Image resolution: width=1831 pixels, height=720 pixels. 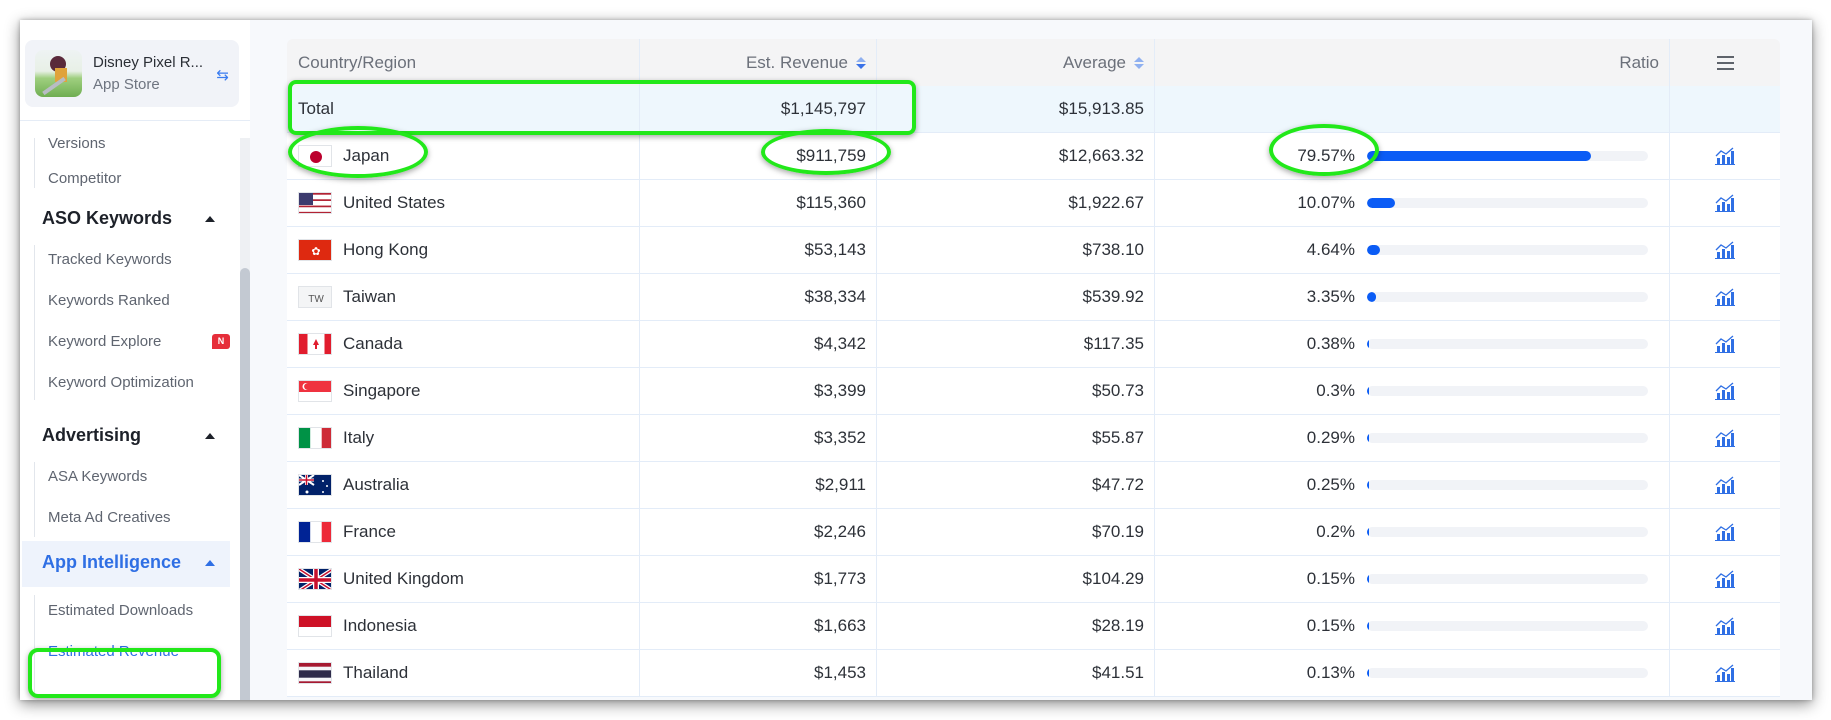 I want to click on ratio-cell: 0.2%, so click(x=1412, y=532).